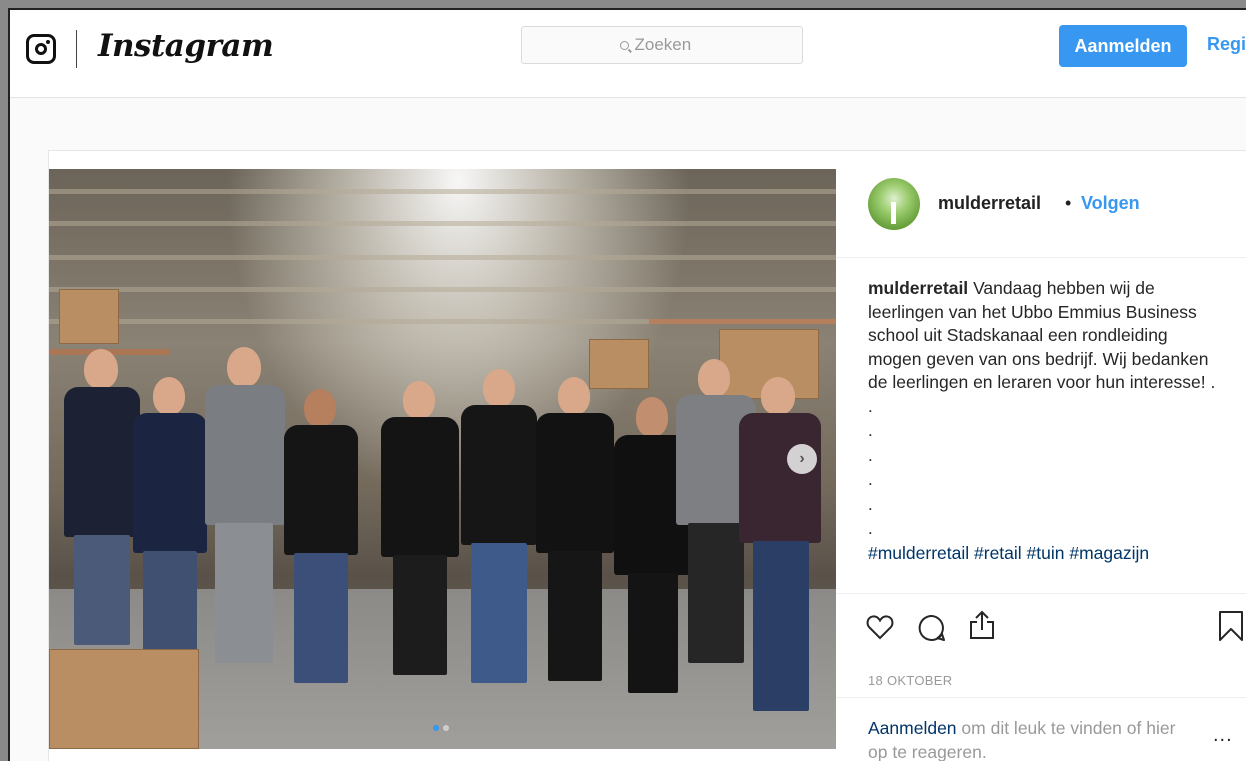 The height and width of the screenshot is (761, 1246). What do you see at coordinates (1226, 44) in the screenshot?
I see `register-link: Regis` at bounding box center [1226, 44].